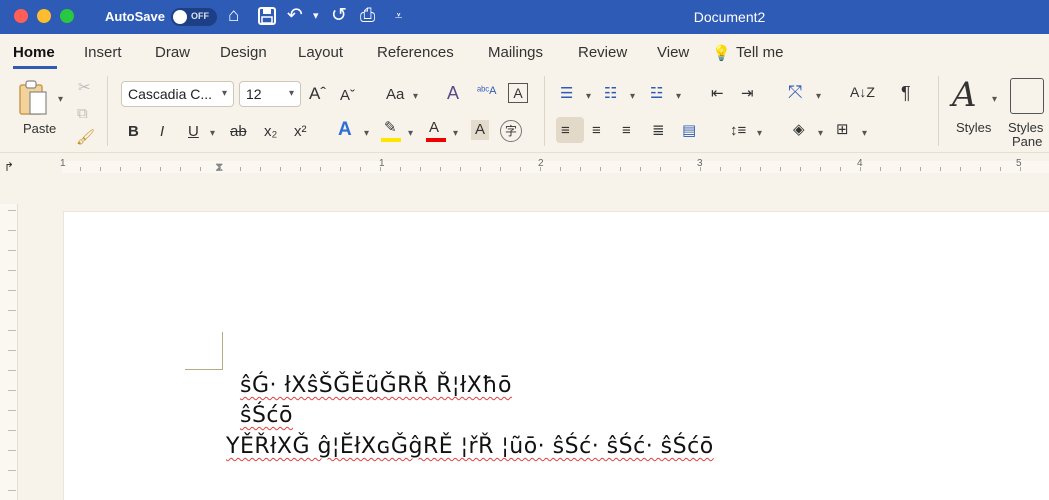 This screenshot has width=1049, height=500. Describe the element at coordinates (566, 94) in the screenshot. I see `bullets-icon: ☰` at that location.